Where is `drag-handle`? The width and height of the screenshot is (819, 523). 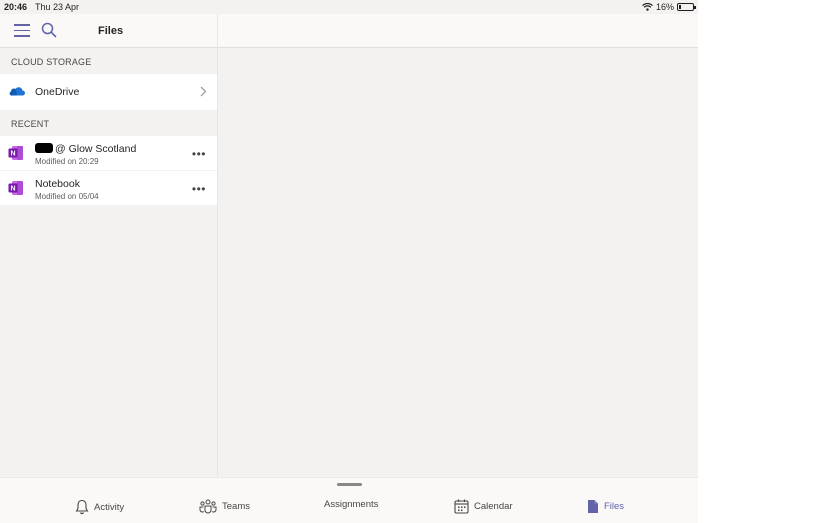
drag-handle is located at coordinates (349, 484).